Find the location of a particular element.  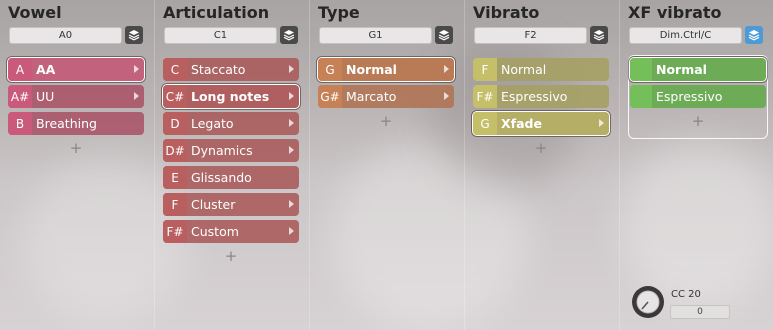

column-title: Vibrato is located at coordinates (506, 12).